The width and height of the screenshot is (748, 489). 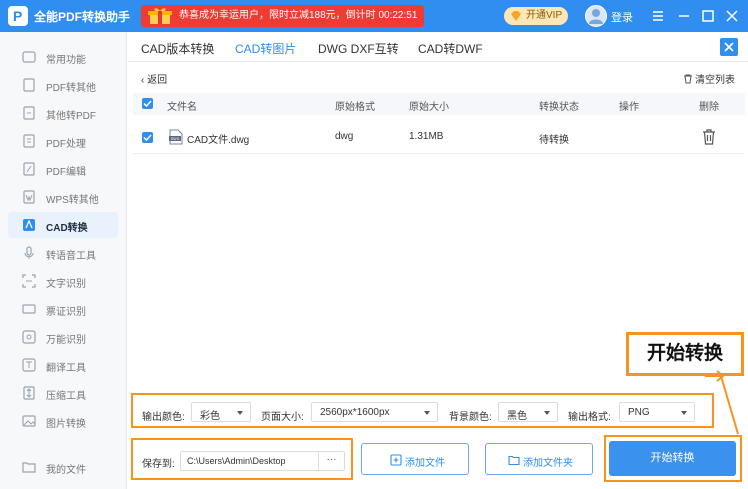 What do you see at coordinates (163, 417) in the screenshot?
I see `color-label: 输出颜色:` at bounding box center [163, 417].